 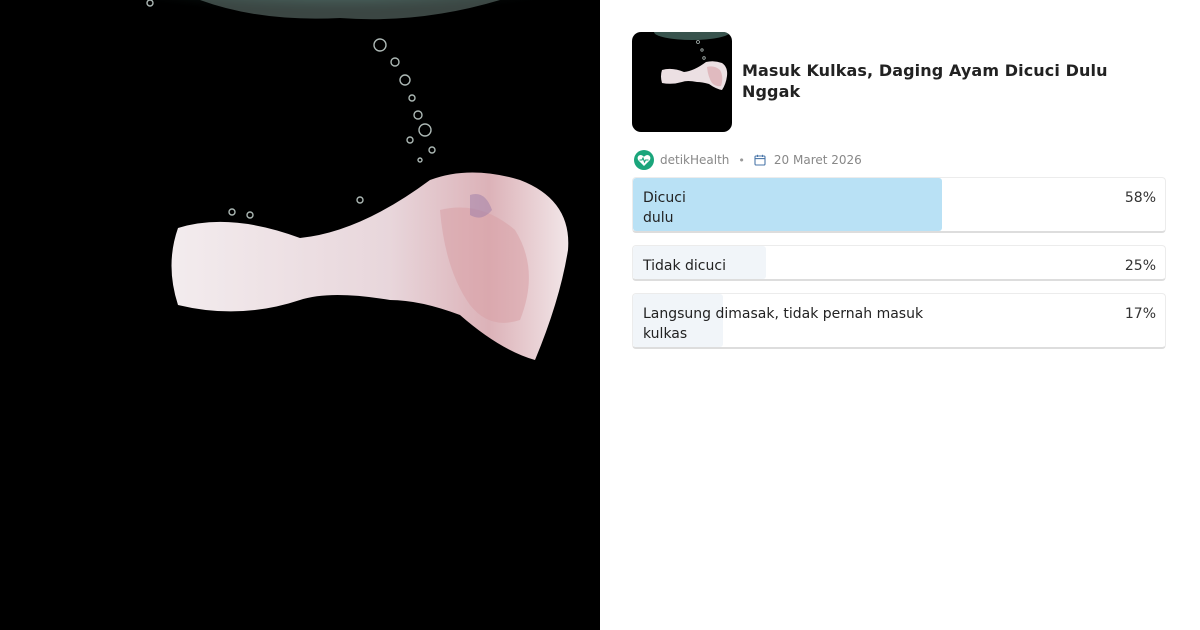 What do you see at coordinates (644, 160) in the screenshot?
I see `heart-pulse-icon` at bounding box center [644, 160].